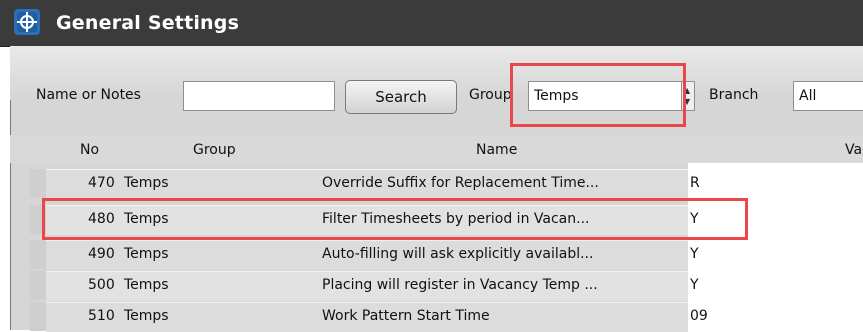 This screenshot has width=863, height=332. Describe the element at coordinates (734, 95) in the screenshot. I see `branch-label: Branch` at that location.